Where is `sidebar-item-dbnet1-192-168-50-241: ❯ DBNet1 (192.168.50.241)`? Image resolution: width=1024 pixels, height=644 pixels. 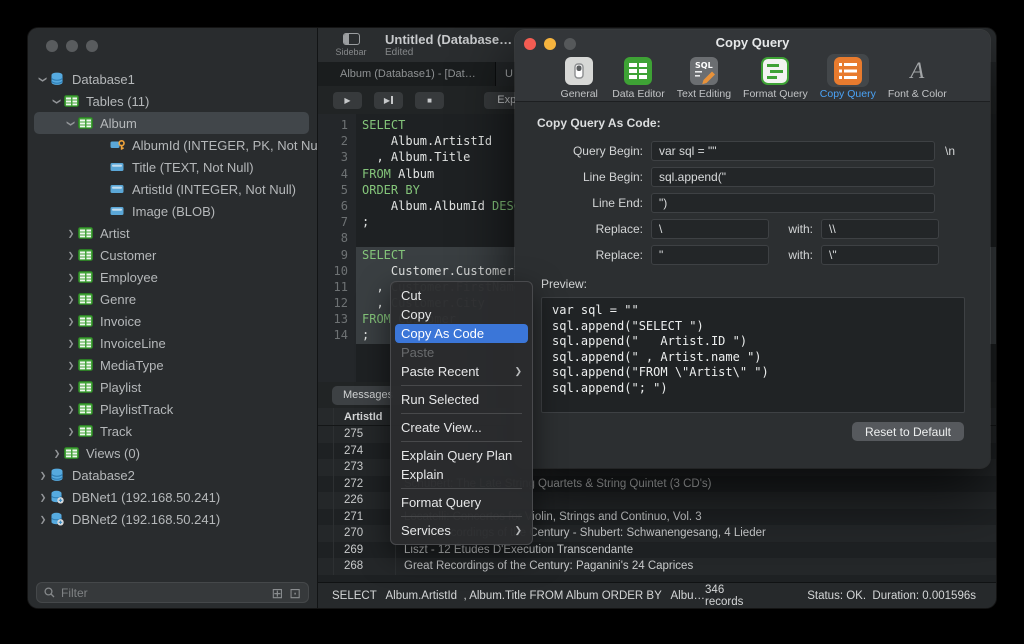 sidebar-item-dbnet1-192-168-50-241: ❯ DBNet1 (192.168.50.241) is located at coordinates (172, 497).